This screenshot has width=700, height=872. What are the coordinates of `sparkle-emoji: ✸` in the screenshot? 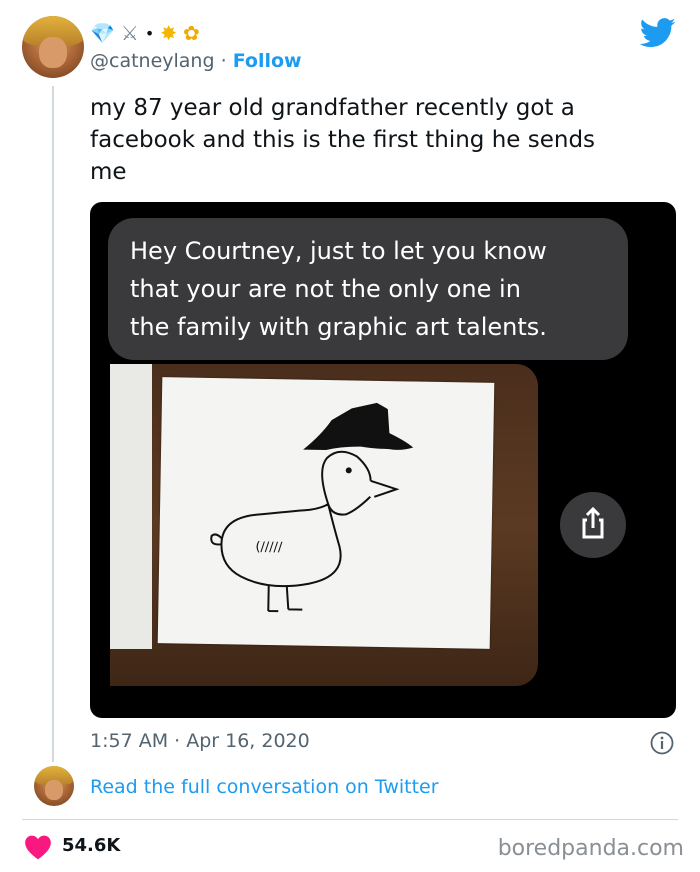 It's located at (169, 33).